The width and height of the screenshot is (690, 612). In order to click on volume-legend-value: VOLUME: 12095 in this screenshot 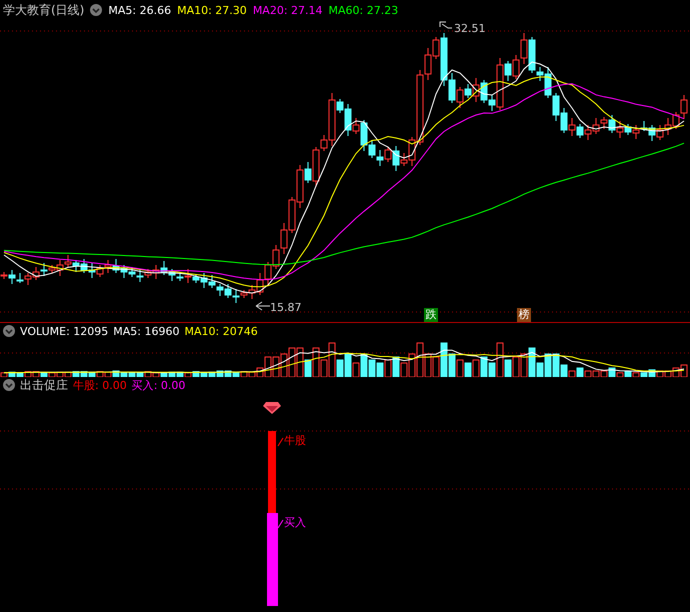, I will do `click(64, 331)`.